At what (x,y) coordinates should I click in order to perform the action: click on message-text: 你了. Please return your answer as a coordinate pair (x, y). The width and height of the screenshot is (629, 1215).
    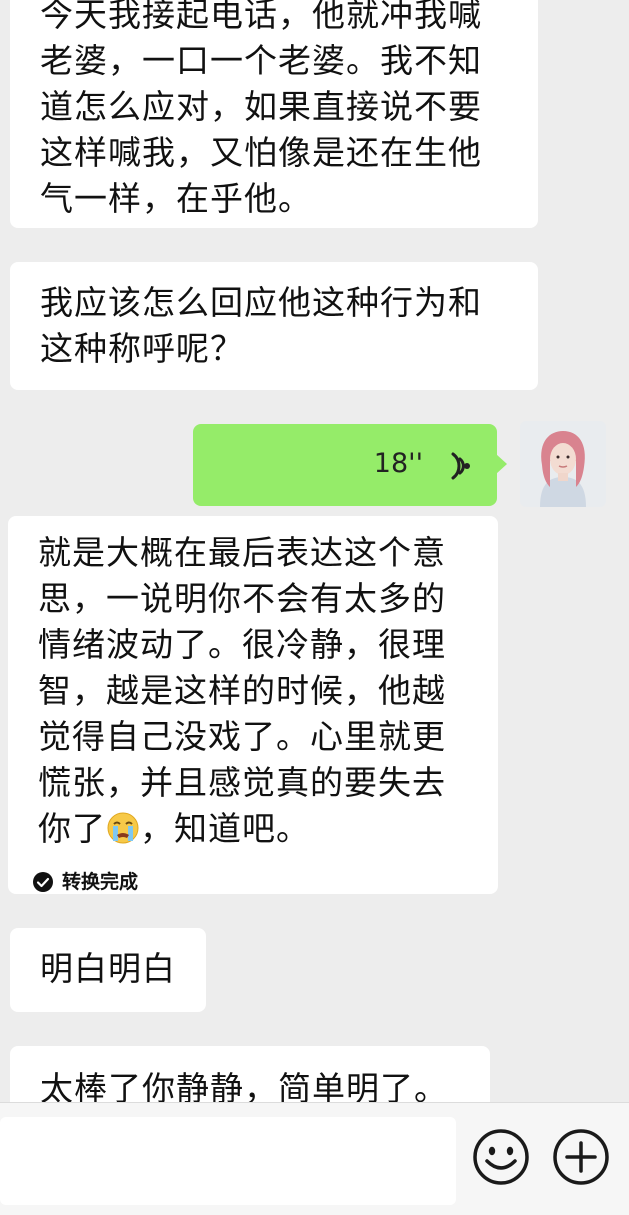
    Looking at the image, I should click on (72, 828).